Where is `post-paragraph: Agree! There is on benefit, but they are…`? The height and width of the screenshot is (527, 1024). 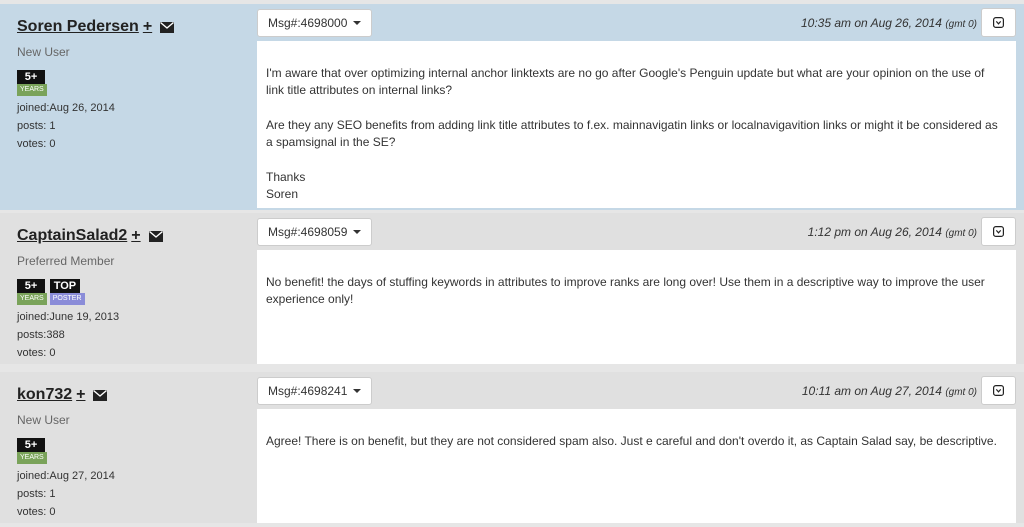 post-paragraph: Agree! There is on benefit, but they are… is located at coordinates (631, 441).